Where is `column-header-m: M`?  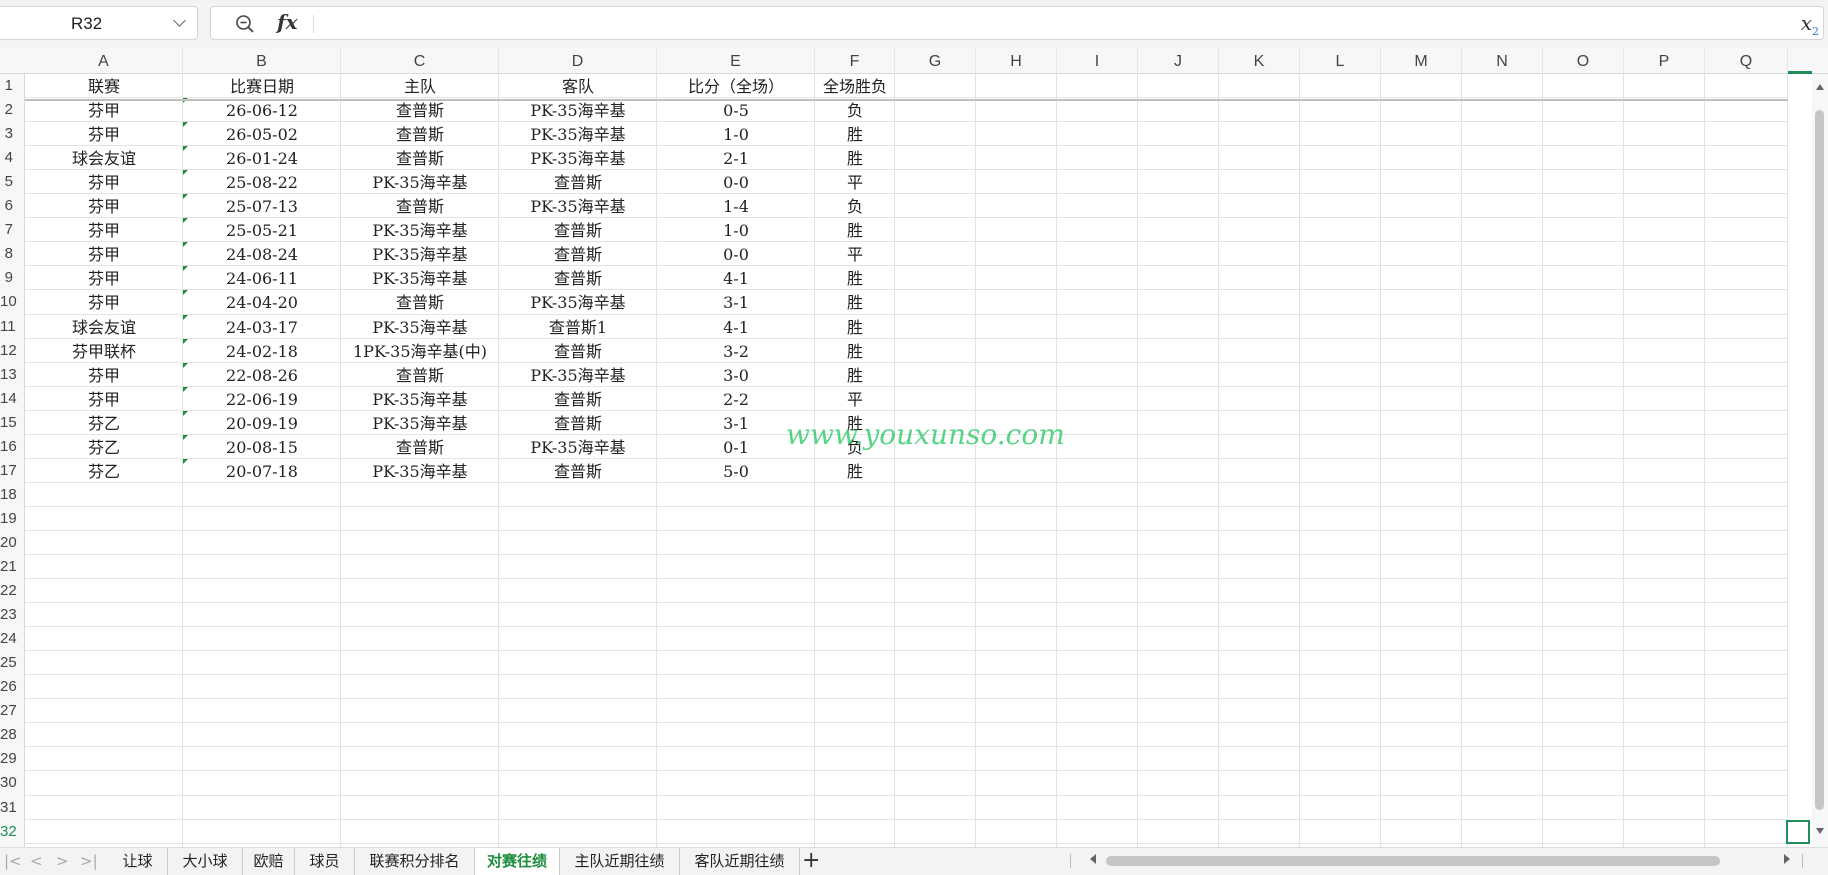
column-header-m: M is located at coordinates (1421, 61).